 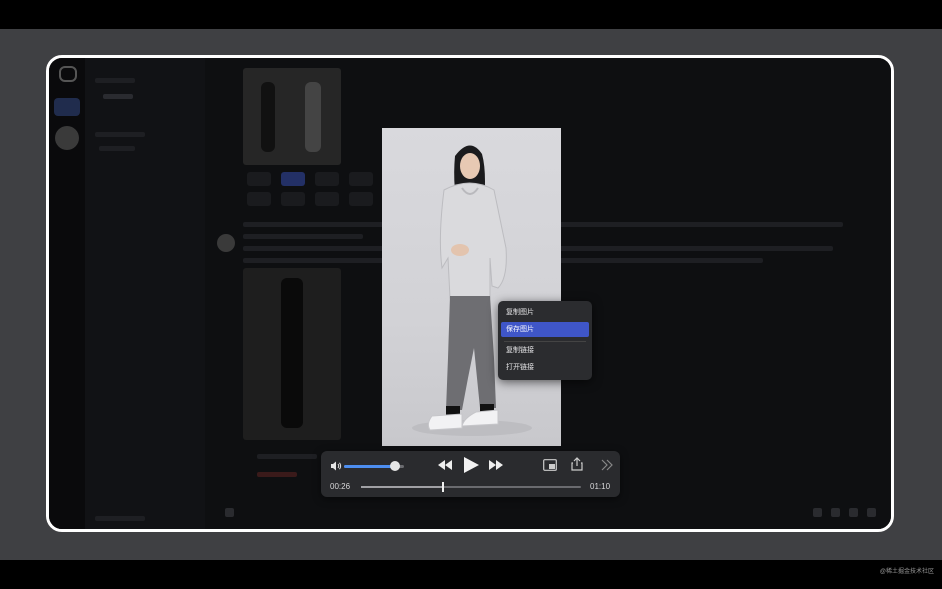 What do you see at coordinates (395, 466) in the screenshot?
I see `volume-knob` at bounding box center [395, 466].